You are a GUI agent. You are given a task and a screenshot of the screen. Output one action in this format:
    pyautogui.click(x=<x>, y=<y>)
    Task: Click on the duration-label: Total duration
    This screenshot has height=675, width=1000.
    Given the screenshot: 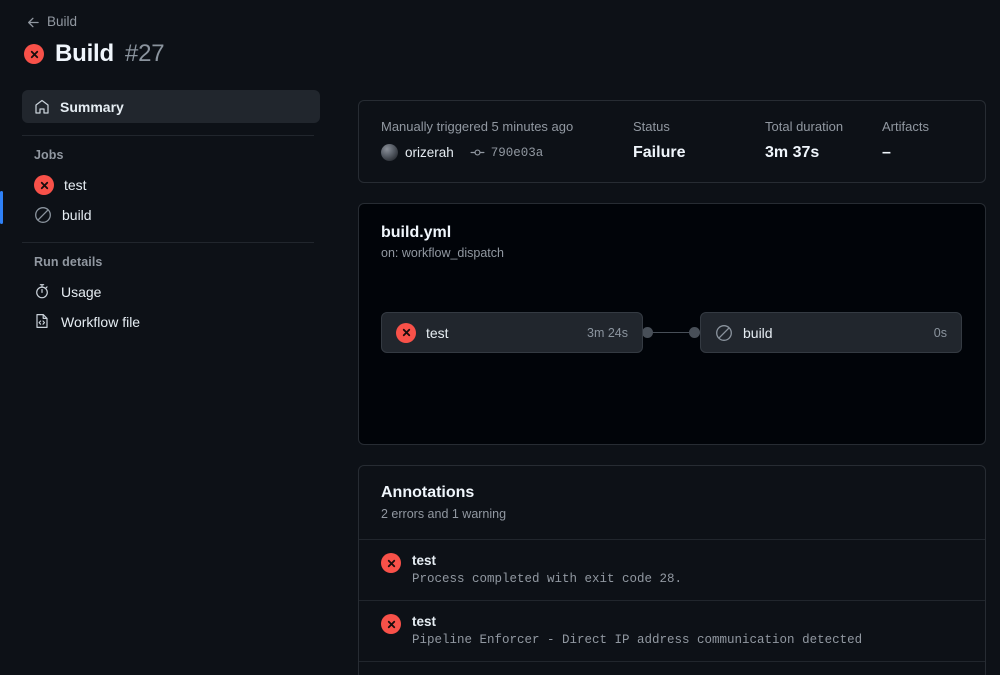 What is the action you would take?
    pyautogui.click(x=804, y=126)
    